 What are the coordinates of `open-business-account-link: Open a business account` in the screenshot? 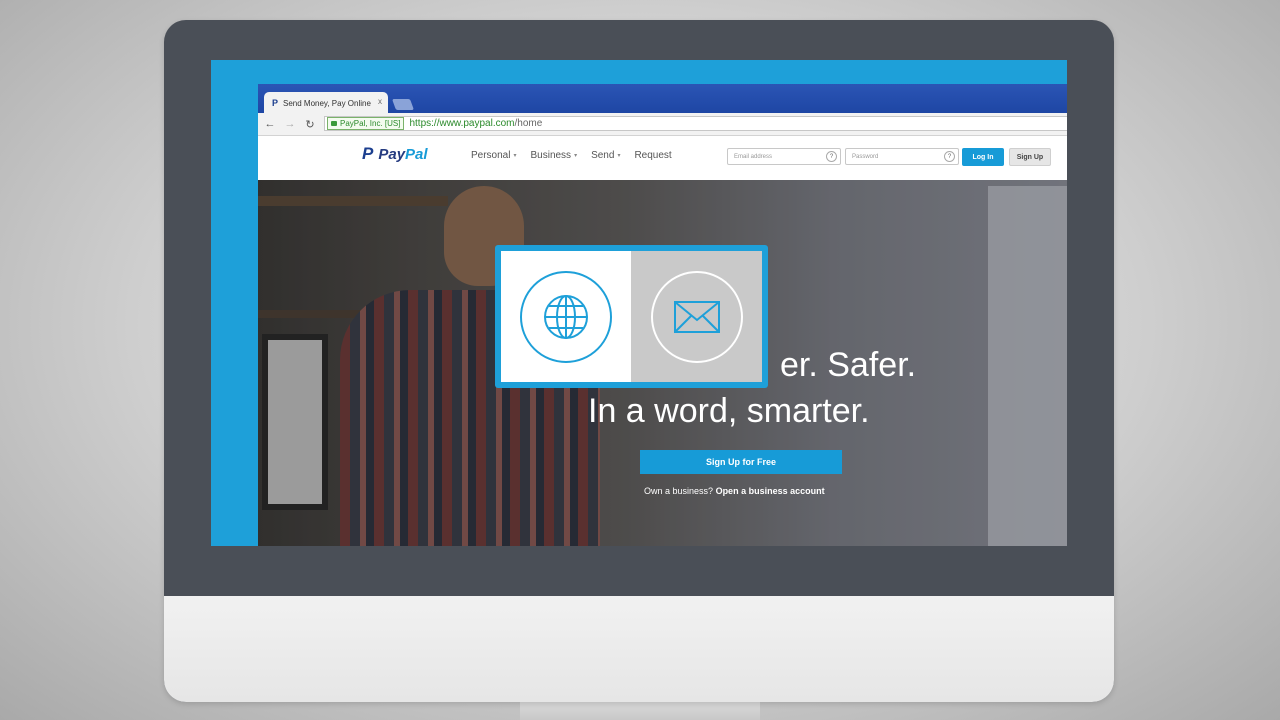 It's located at (770, 491).